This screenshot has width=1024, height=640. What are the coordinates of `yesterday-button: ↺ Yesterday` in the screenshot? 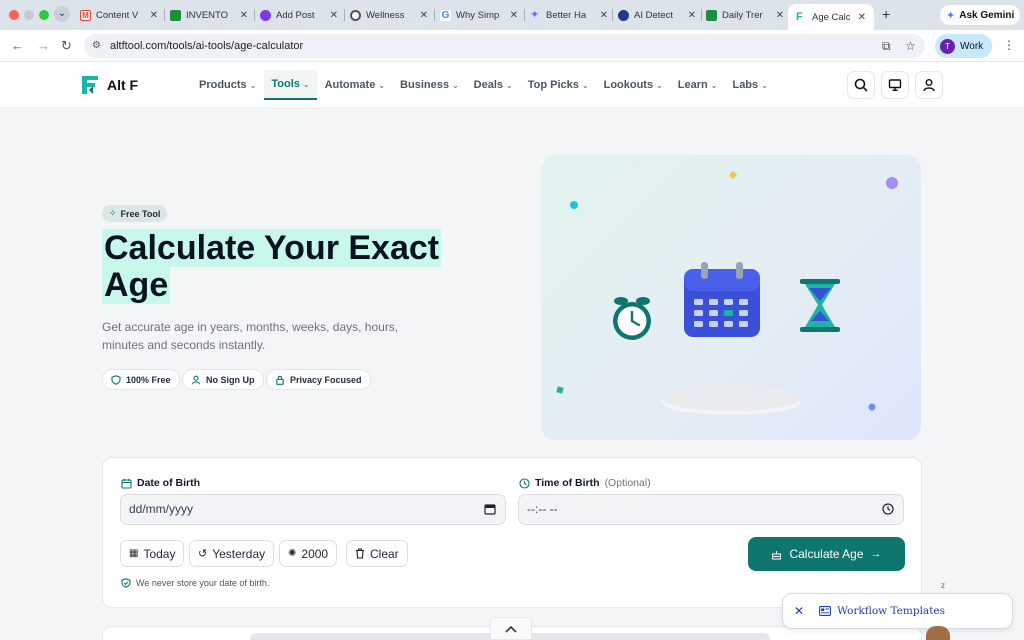 It's located at (232, 553).